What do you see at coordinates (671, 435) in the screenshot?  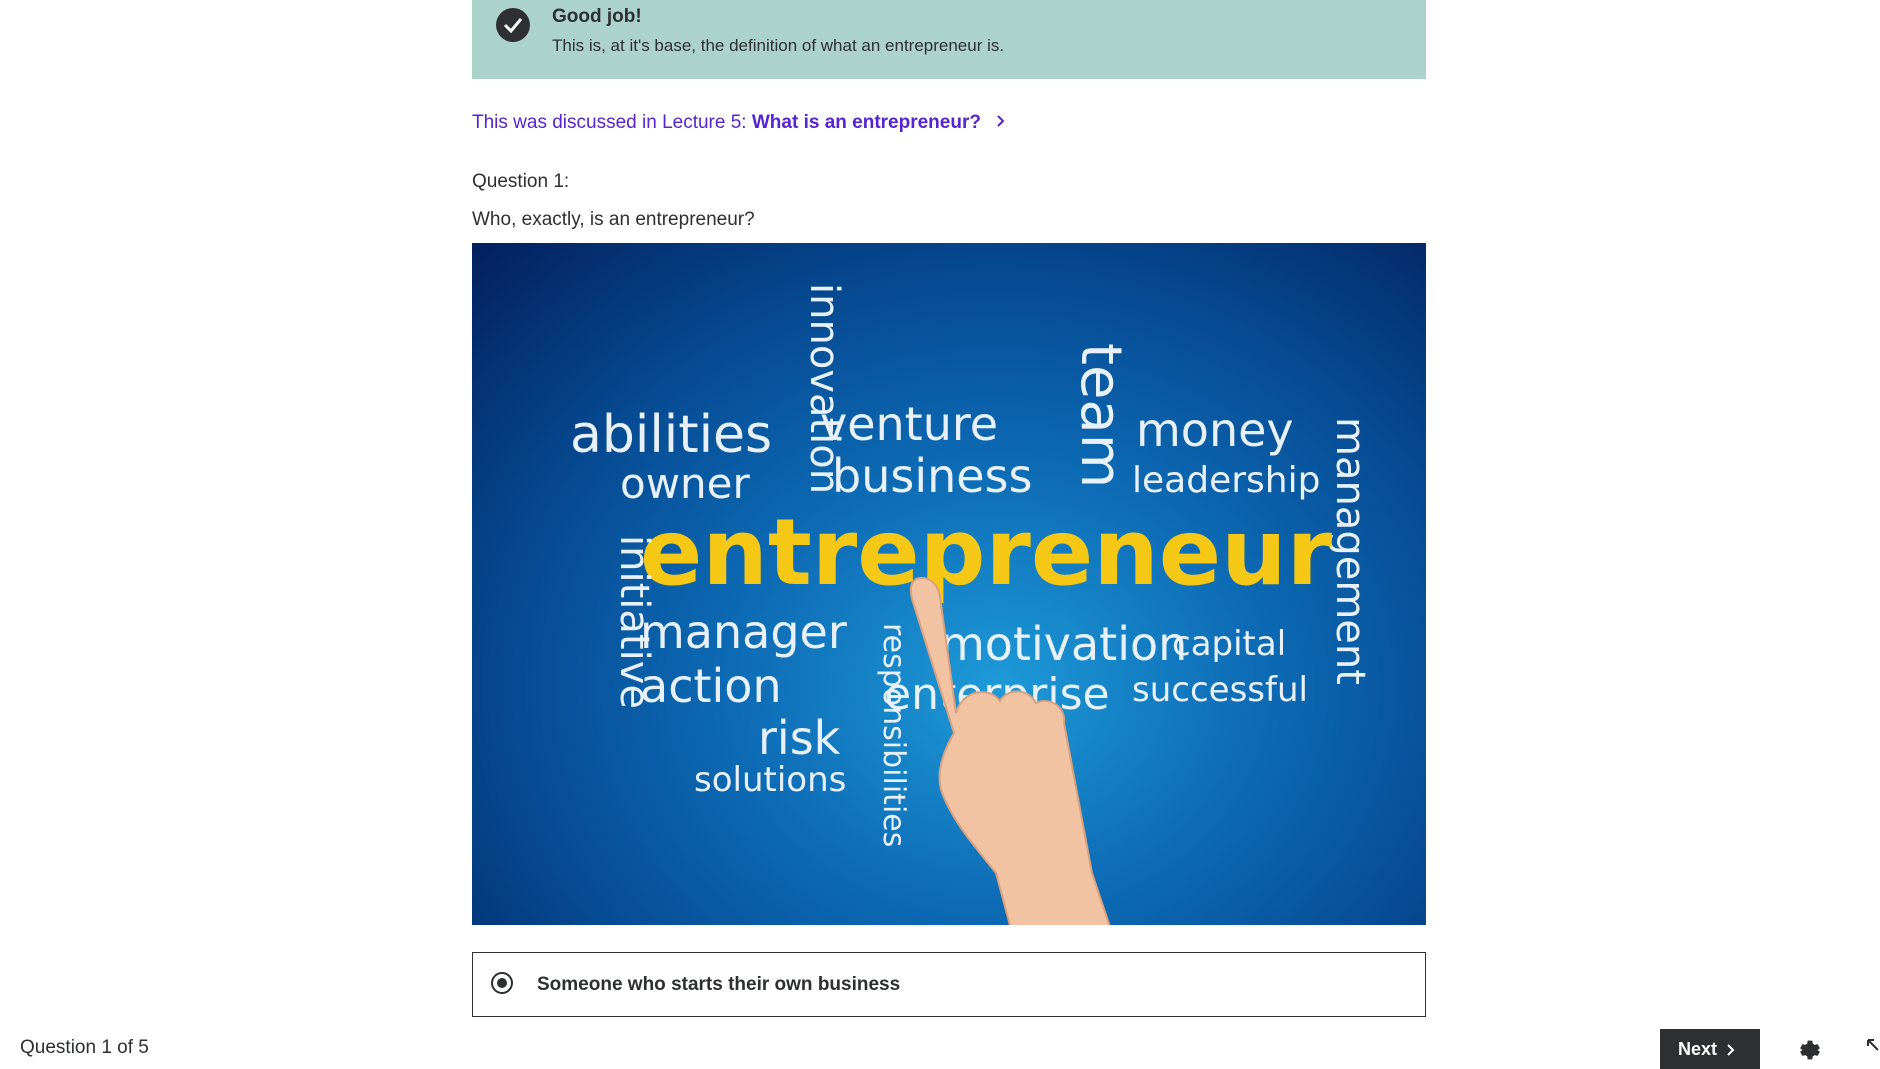 I see `word-abilities: abilities` at bounding box center [671, 435].